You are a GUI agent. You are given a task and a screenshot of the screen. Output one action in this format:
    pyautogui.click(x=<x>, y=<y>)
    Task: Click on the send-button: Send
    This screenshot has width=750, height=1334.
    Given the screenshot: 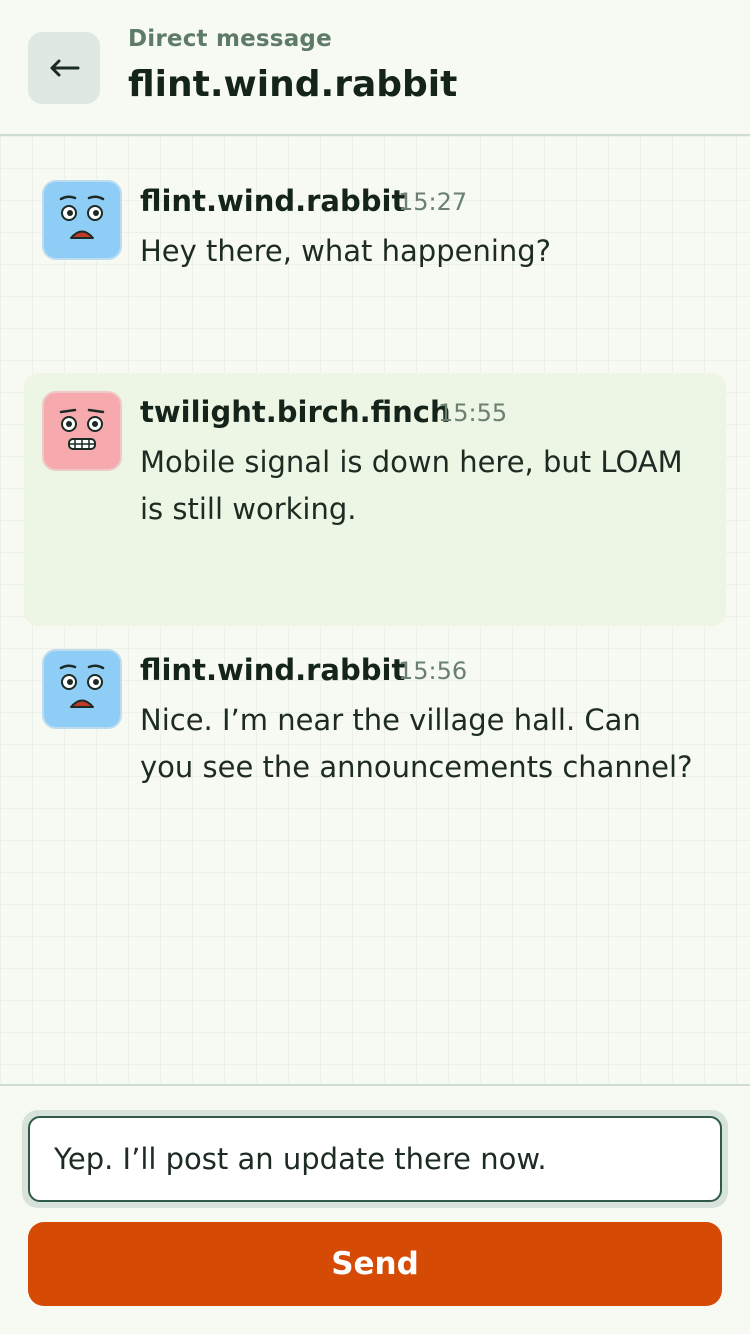 What is the action you would take?
    pyautogui.click(x=375, y=1264)
    